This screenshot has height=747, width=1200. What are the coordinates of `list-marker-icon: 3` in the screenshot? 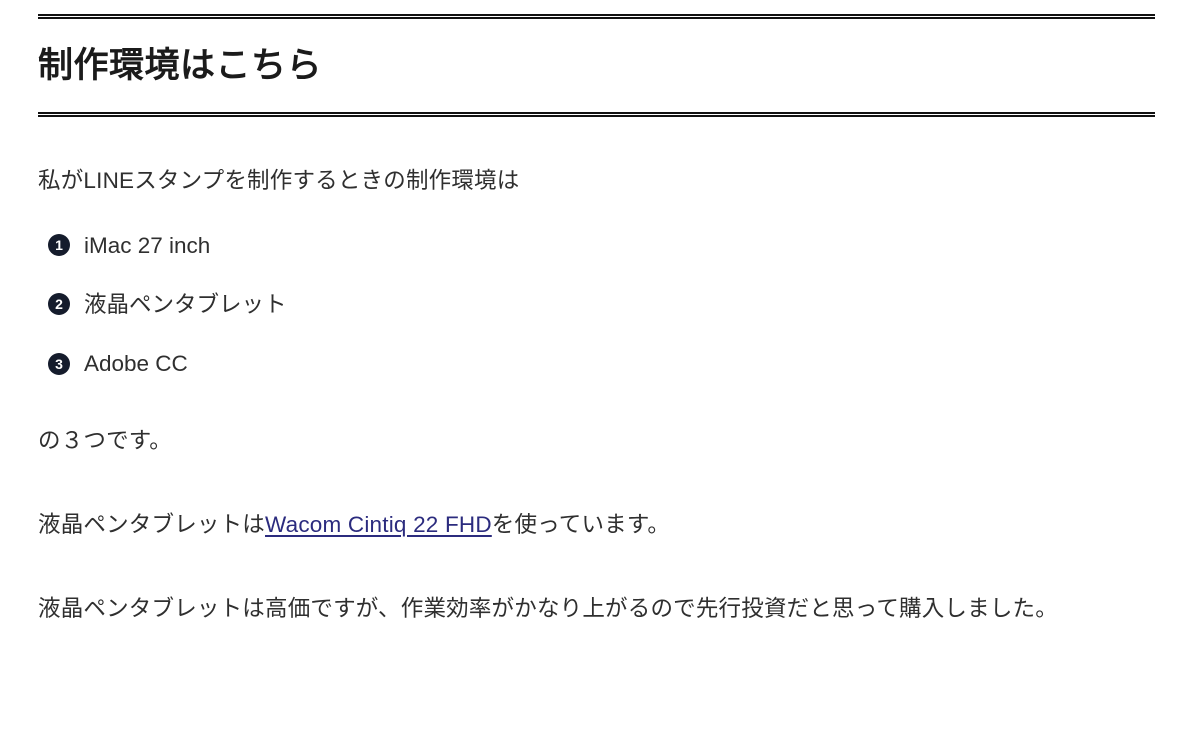 It's located at (59, 363).